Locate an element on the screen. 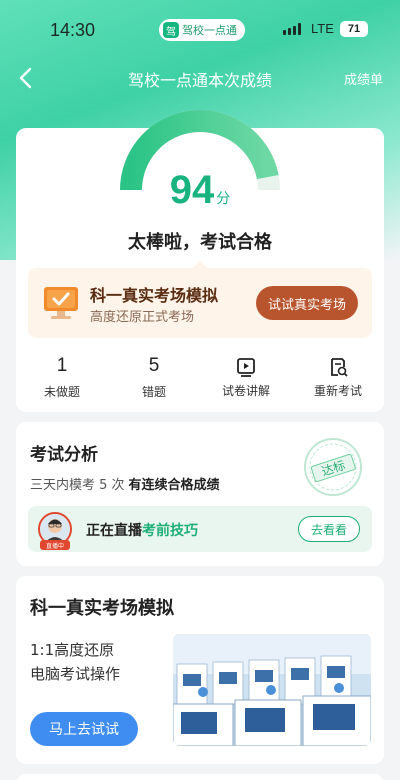  promo-subtitle: 高度还原正式考场 is located at coordinates (142, 317).